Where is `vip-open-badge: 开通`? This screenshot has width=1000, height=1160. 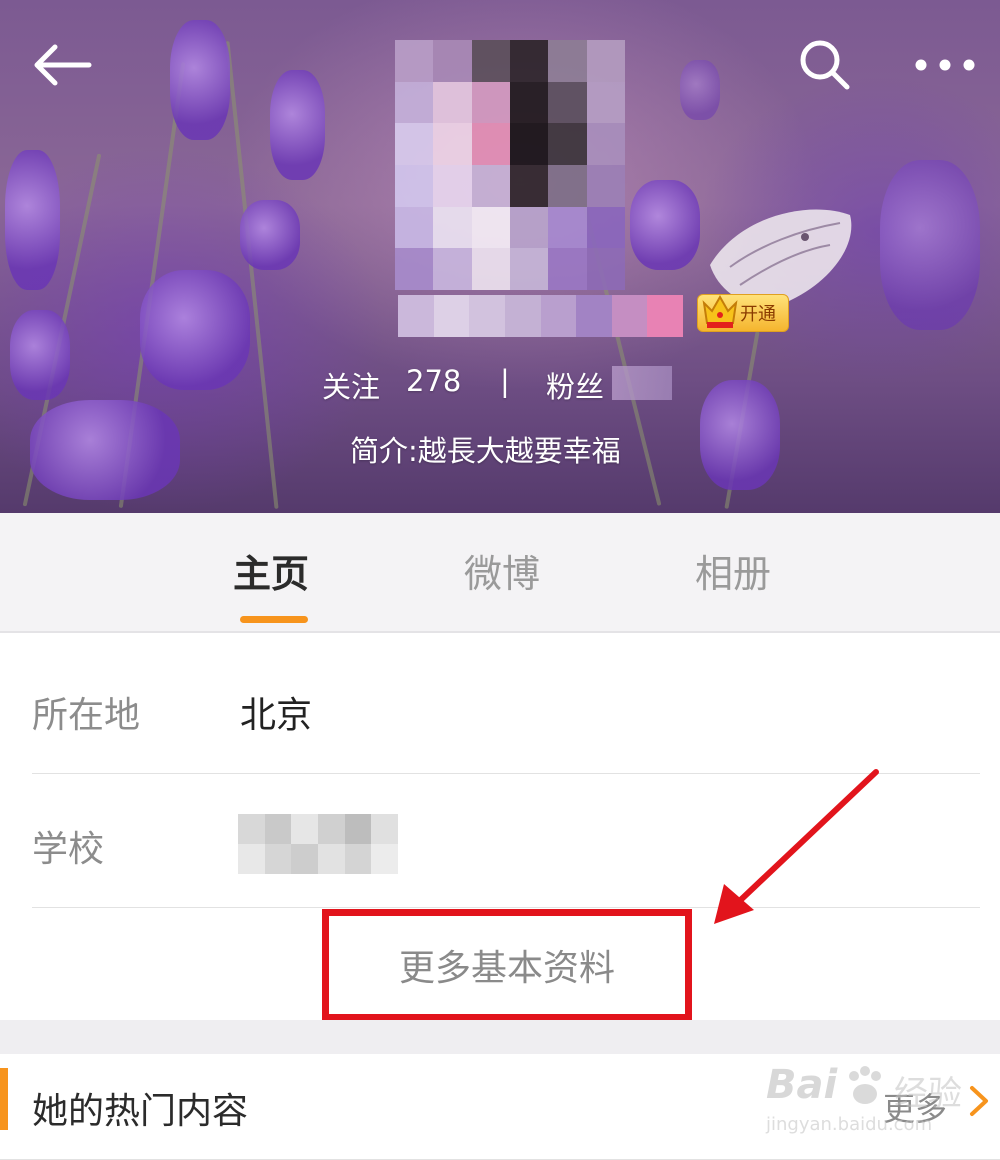
vip-open-badge: 开通 is located at coordinates (743, 313).